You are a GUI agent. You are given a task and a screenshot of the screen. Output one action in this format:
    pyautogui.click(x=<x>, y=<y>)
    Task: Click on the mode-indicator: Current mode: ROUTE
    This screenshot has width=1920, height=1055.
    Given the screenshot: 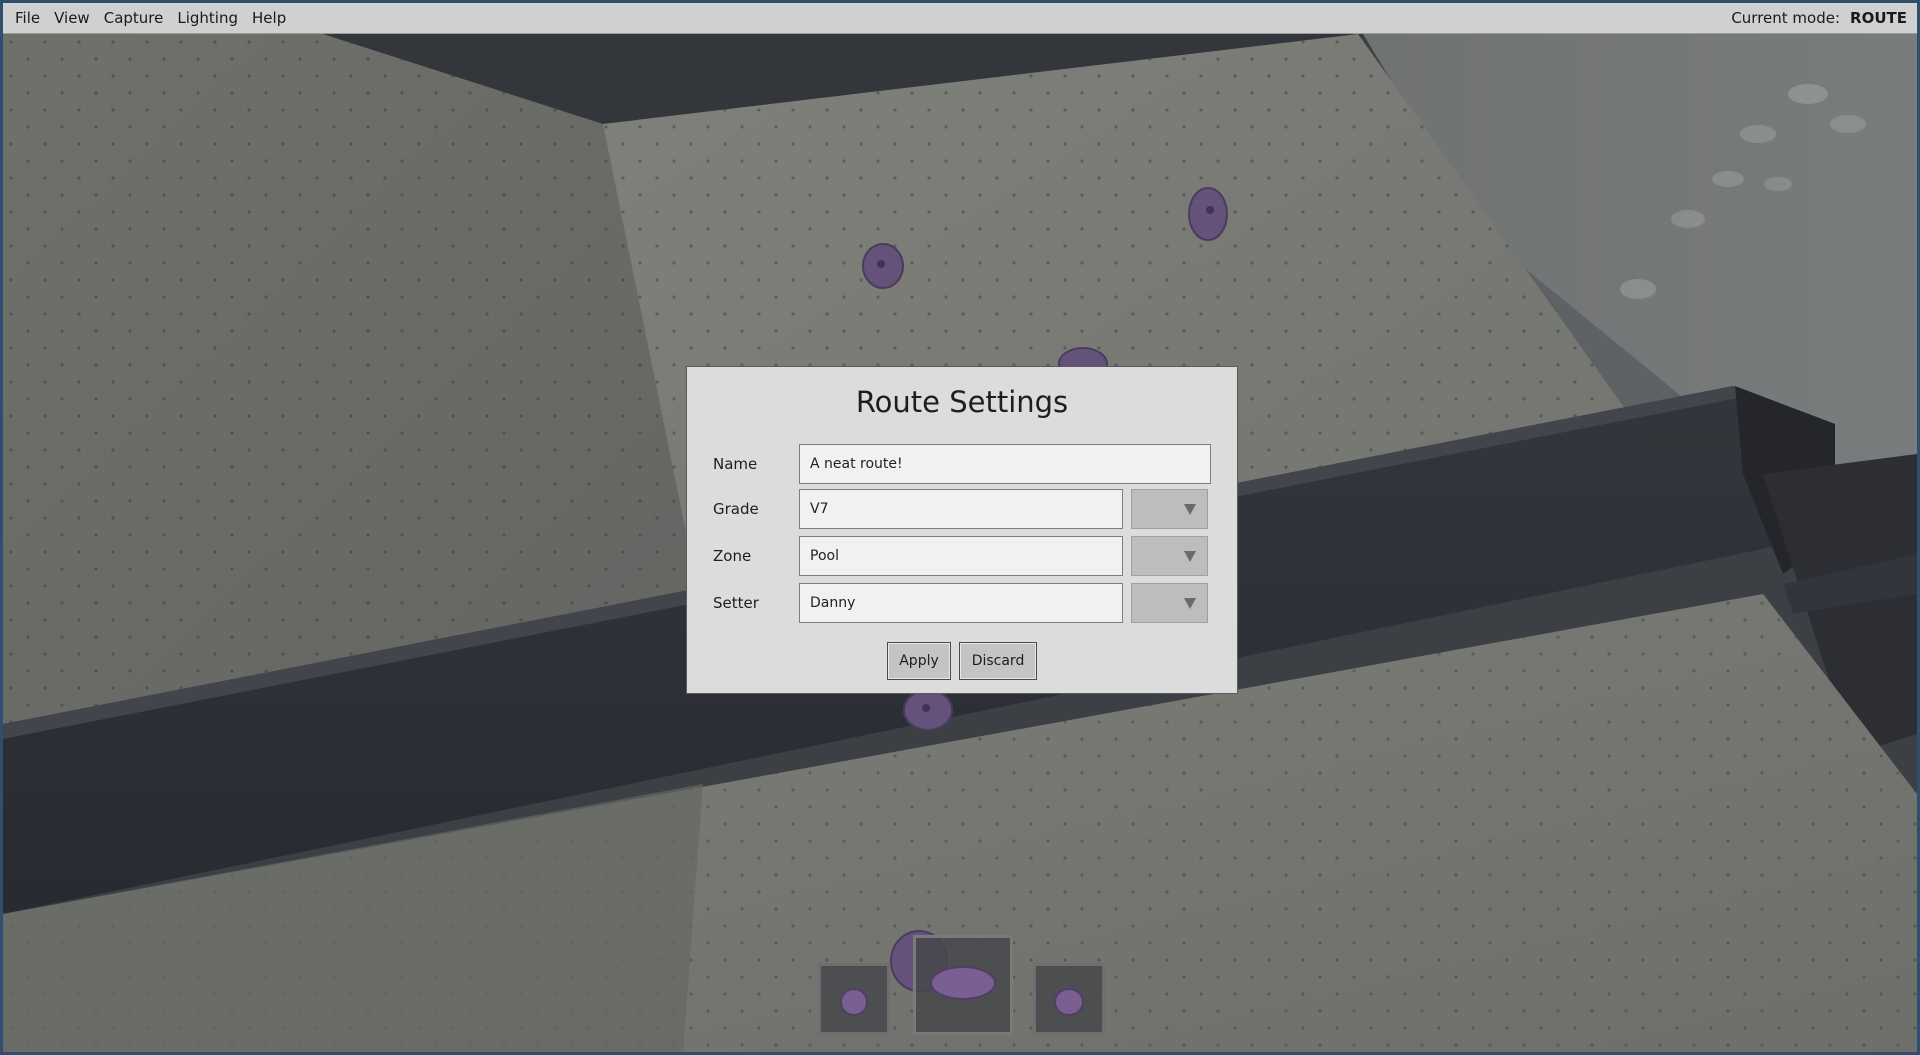 What is the action you would take?
    pyautogui.click(x=1821, y=18)
    